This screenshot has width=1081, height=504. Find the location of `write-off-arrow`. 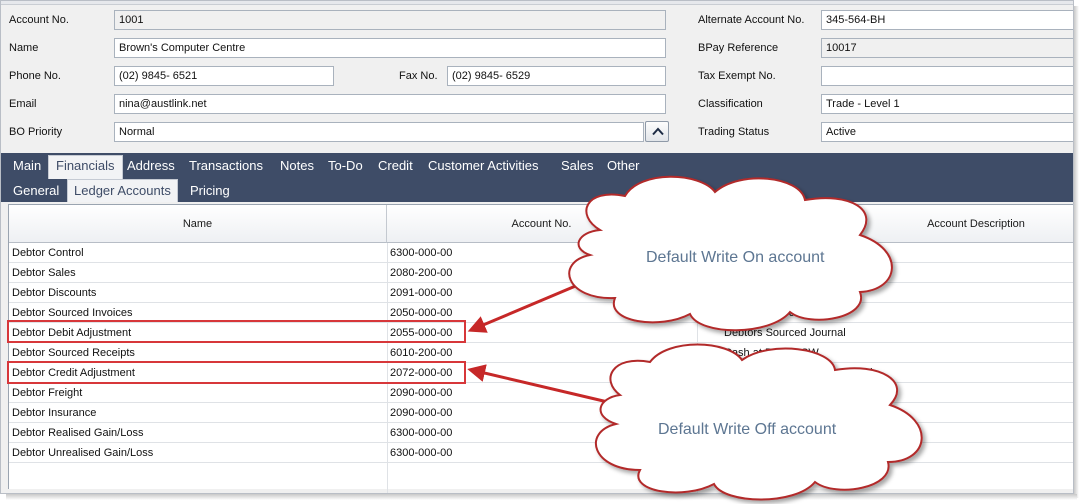

write-off-arrow is located at coordinates (540, 384).